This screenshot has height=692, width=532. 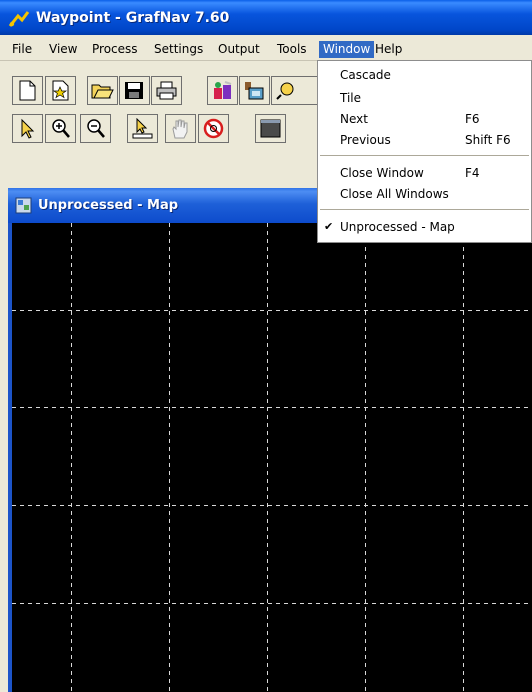 I want to click on map-window-icon, so click(x=23, y=205).